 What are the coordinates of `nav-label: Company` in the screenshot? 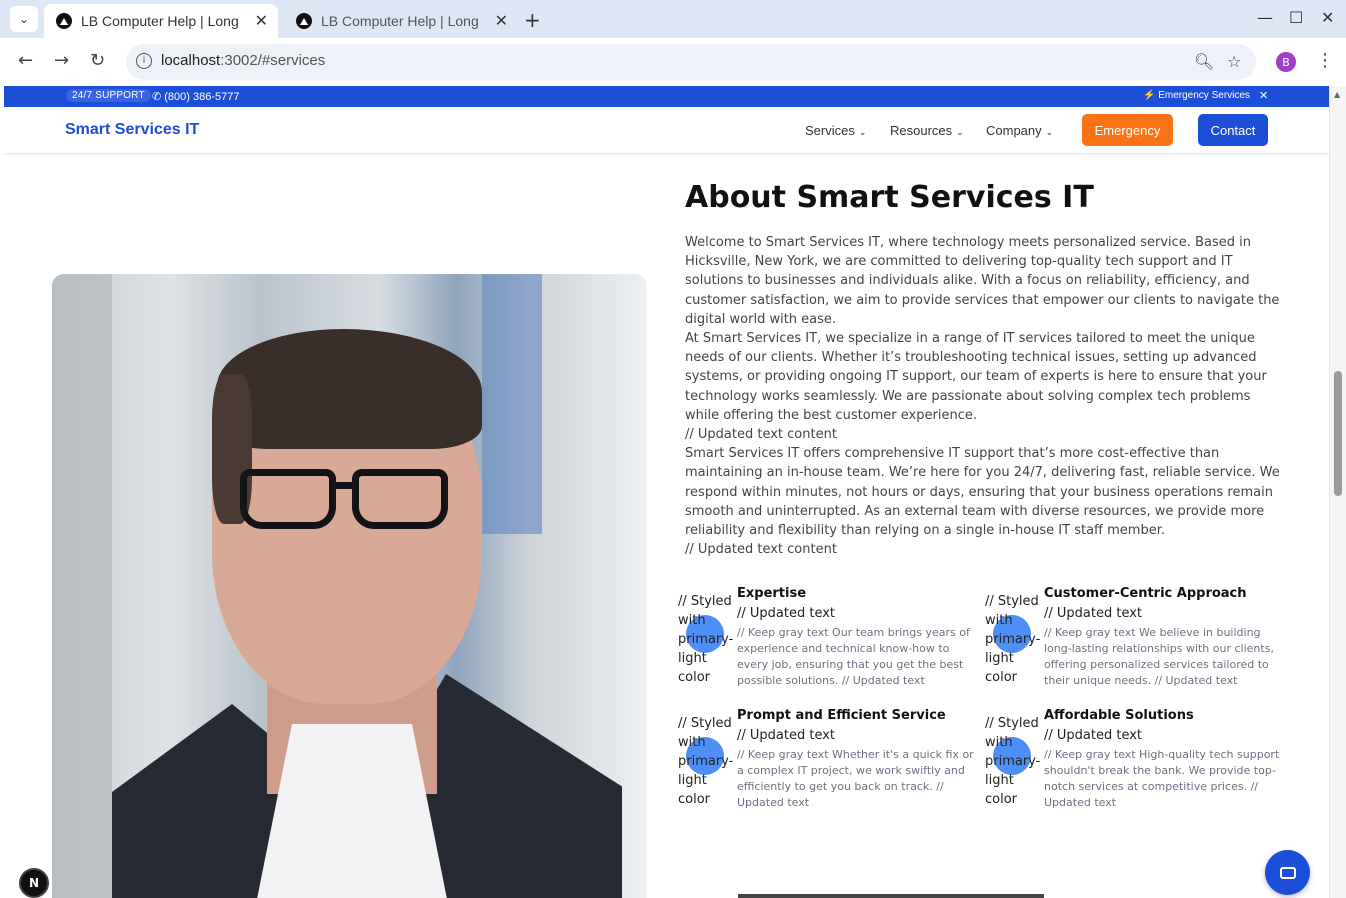 It's located at (1014, 130).